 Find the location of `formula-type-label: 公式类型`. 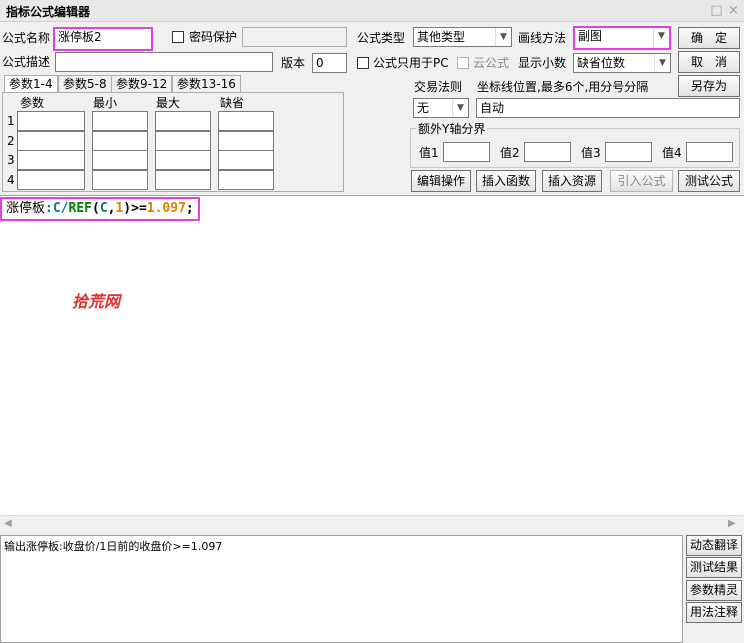

formula-type-label: 公式类型 is located at coordinates (381, 38).